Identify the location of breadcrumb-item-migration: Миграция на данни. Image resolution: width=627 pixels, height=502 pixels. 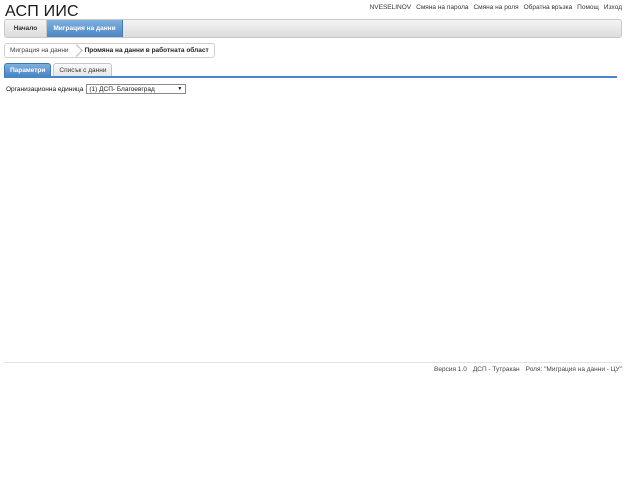
(39, 50).